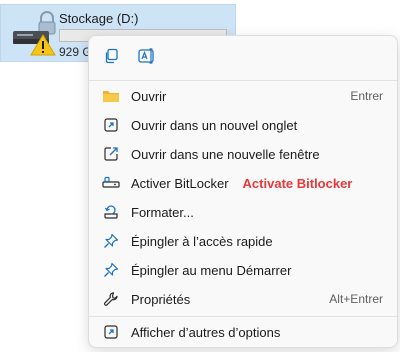 This screenshot has width=400, height=352. What do you see at coordinates (111, 212) in the screenshot?
I see `format-icon` at bounding box center [111, 212].